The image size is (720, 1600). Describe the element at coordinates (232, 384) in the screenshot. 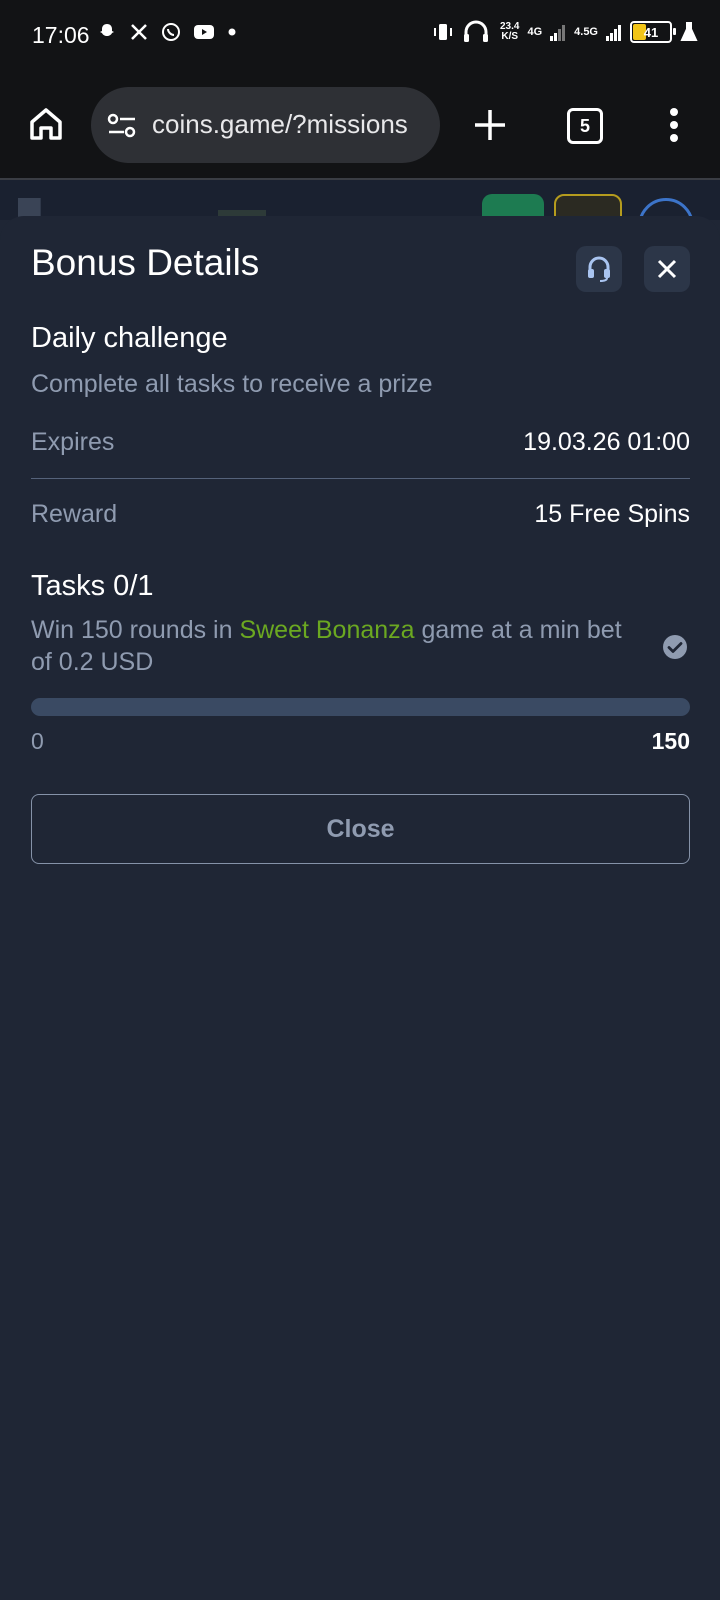

I see `challenge-description: Complete all tasks to receive a prize` at that location.